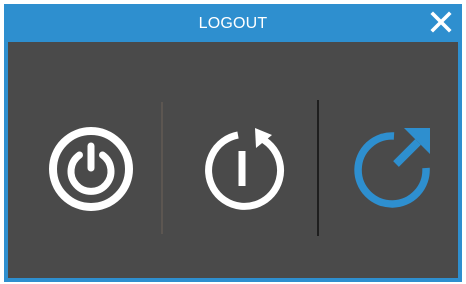  I want to click on close-button, so click(441, 22).